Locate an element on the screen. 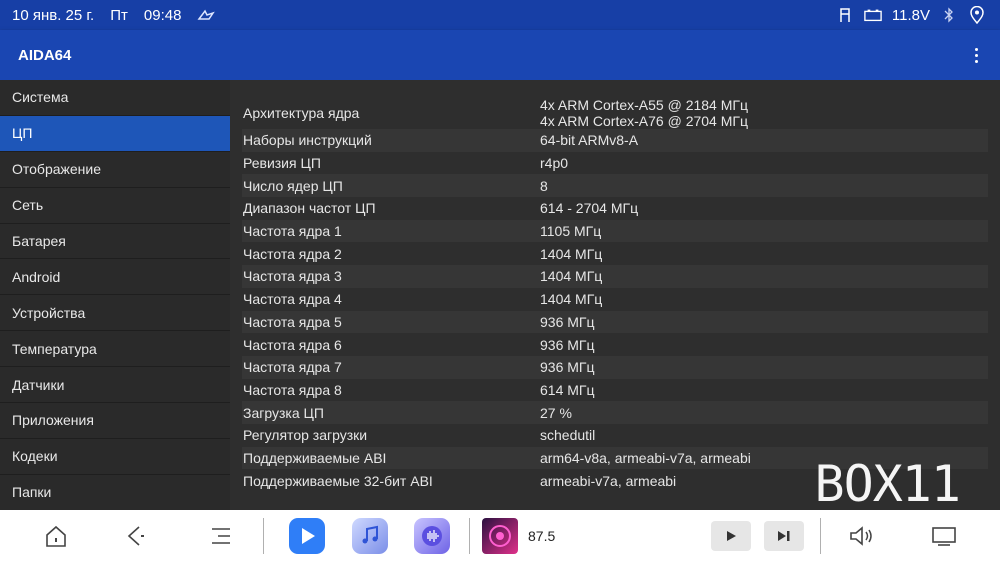 The image size is (1000, 562). back-button is located at coordinates (136, 536).